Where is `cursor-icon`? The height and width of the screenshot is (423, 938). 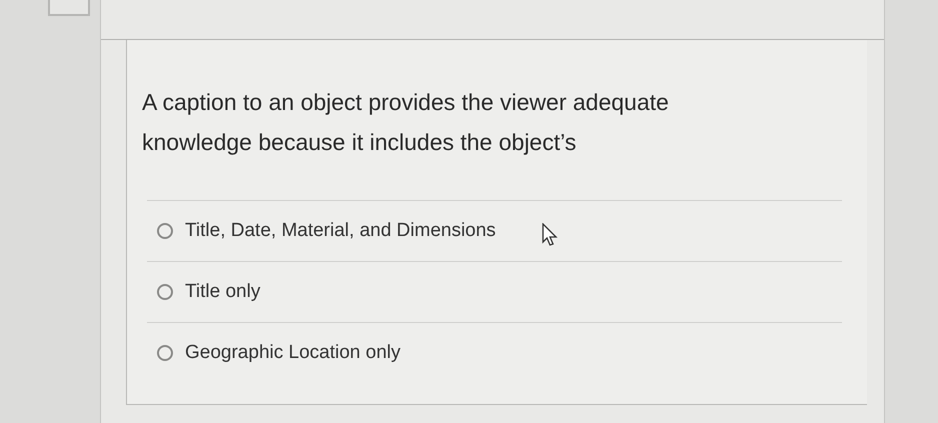 cursor-icon is located at coordinates (551, 235).